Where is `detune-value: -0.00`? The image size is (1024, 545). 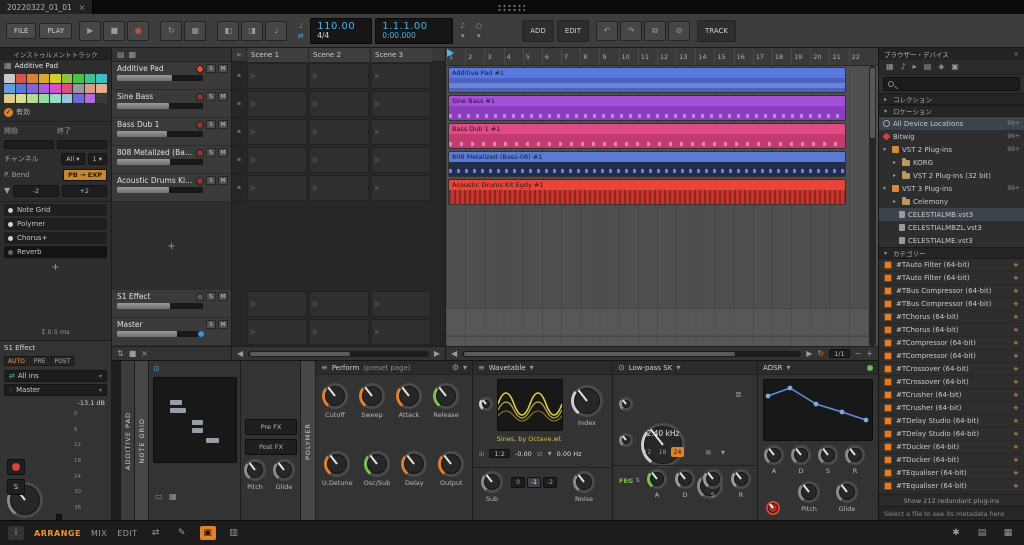 detune-value: -0.00 is located at coordinates (523, 454).